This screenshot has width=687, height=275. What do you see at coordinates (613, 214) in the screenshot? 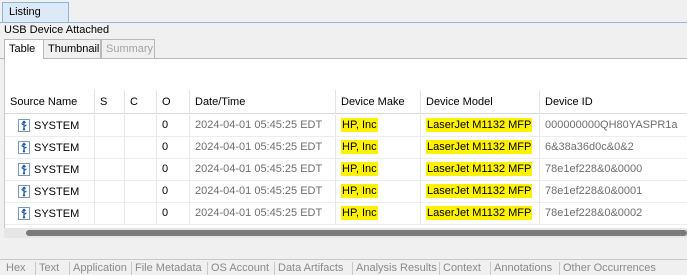
I see `cell-device-id: 78e1ef228&0&0002` at bounding box center [613, 214].